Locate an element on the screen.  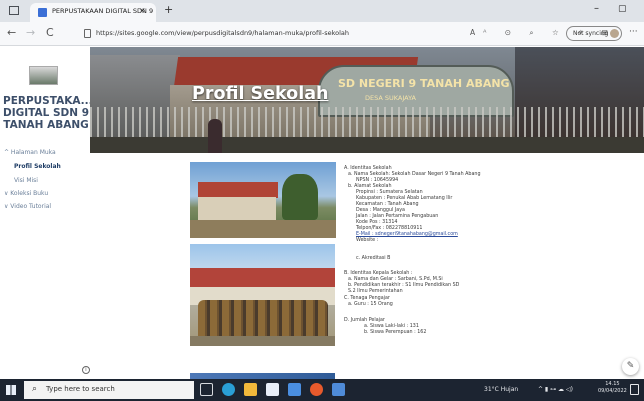
photo-building is located at coordinates (237, 209).